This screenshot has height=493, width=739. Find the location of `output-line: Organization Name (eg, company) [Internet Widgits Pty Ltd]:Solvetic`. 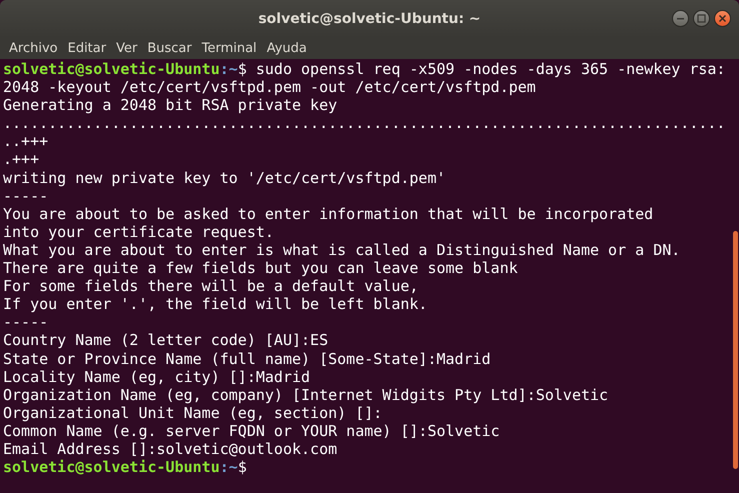

output-line: Organization Name (eg, company) [Internet Widgits Pty Ltd]:Solvetic is located at coordinates (306, 395).